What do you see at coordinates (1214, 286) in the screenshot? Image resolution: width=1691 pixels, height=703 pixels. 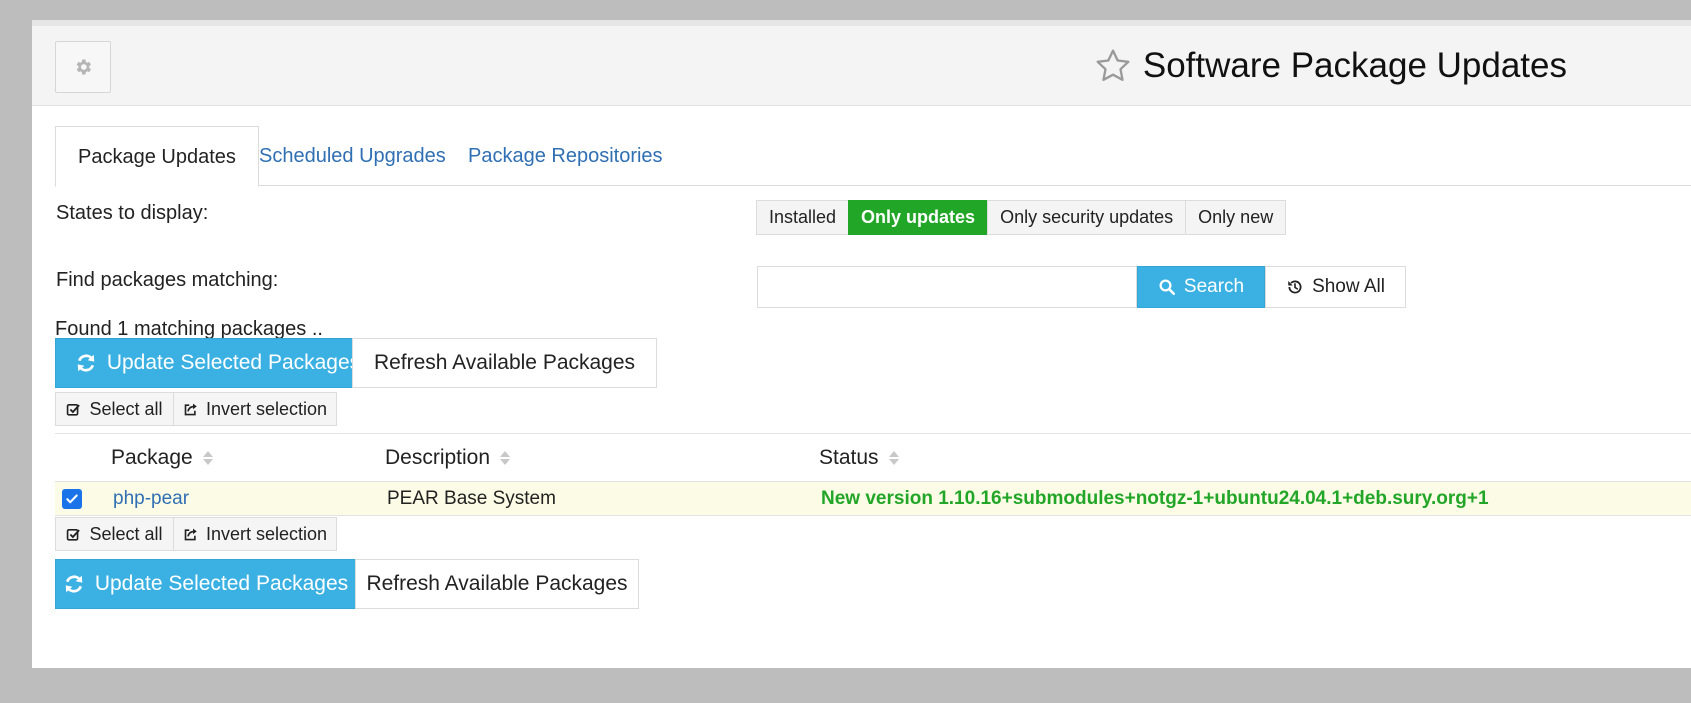 I see `search-button-label: Search` at bounding box center [1214, 286].